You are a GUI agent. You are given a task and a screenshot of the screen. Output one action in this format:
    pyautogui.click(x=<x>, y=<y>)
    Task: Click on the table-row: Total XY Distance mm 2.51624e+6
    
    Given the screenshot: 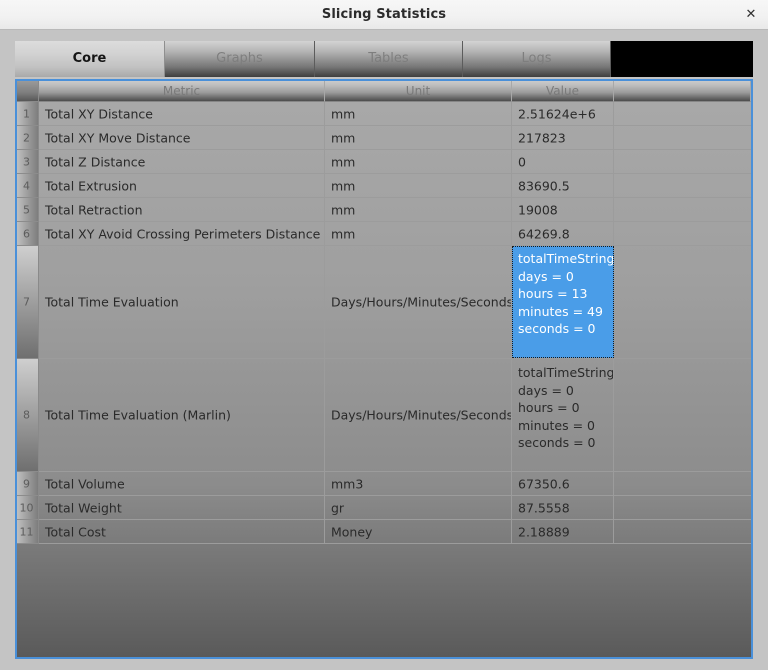 What is the action you would take?
    pyautogui.click(x=395, y=114)
    